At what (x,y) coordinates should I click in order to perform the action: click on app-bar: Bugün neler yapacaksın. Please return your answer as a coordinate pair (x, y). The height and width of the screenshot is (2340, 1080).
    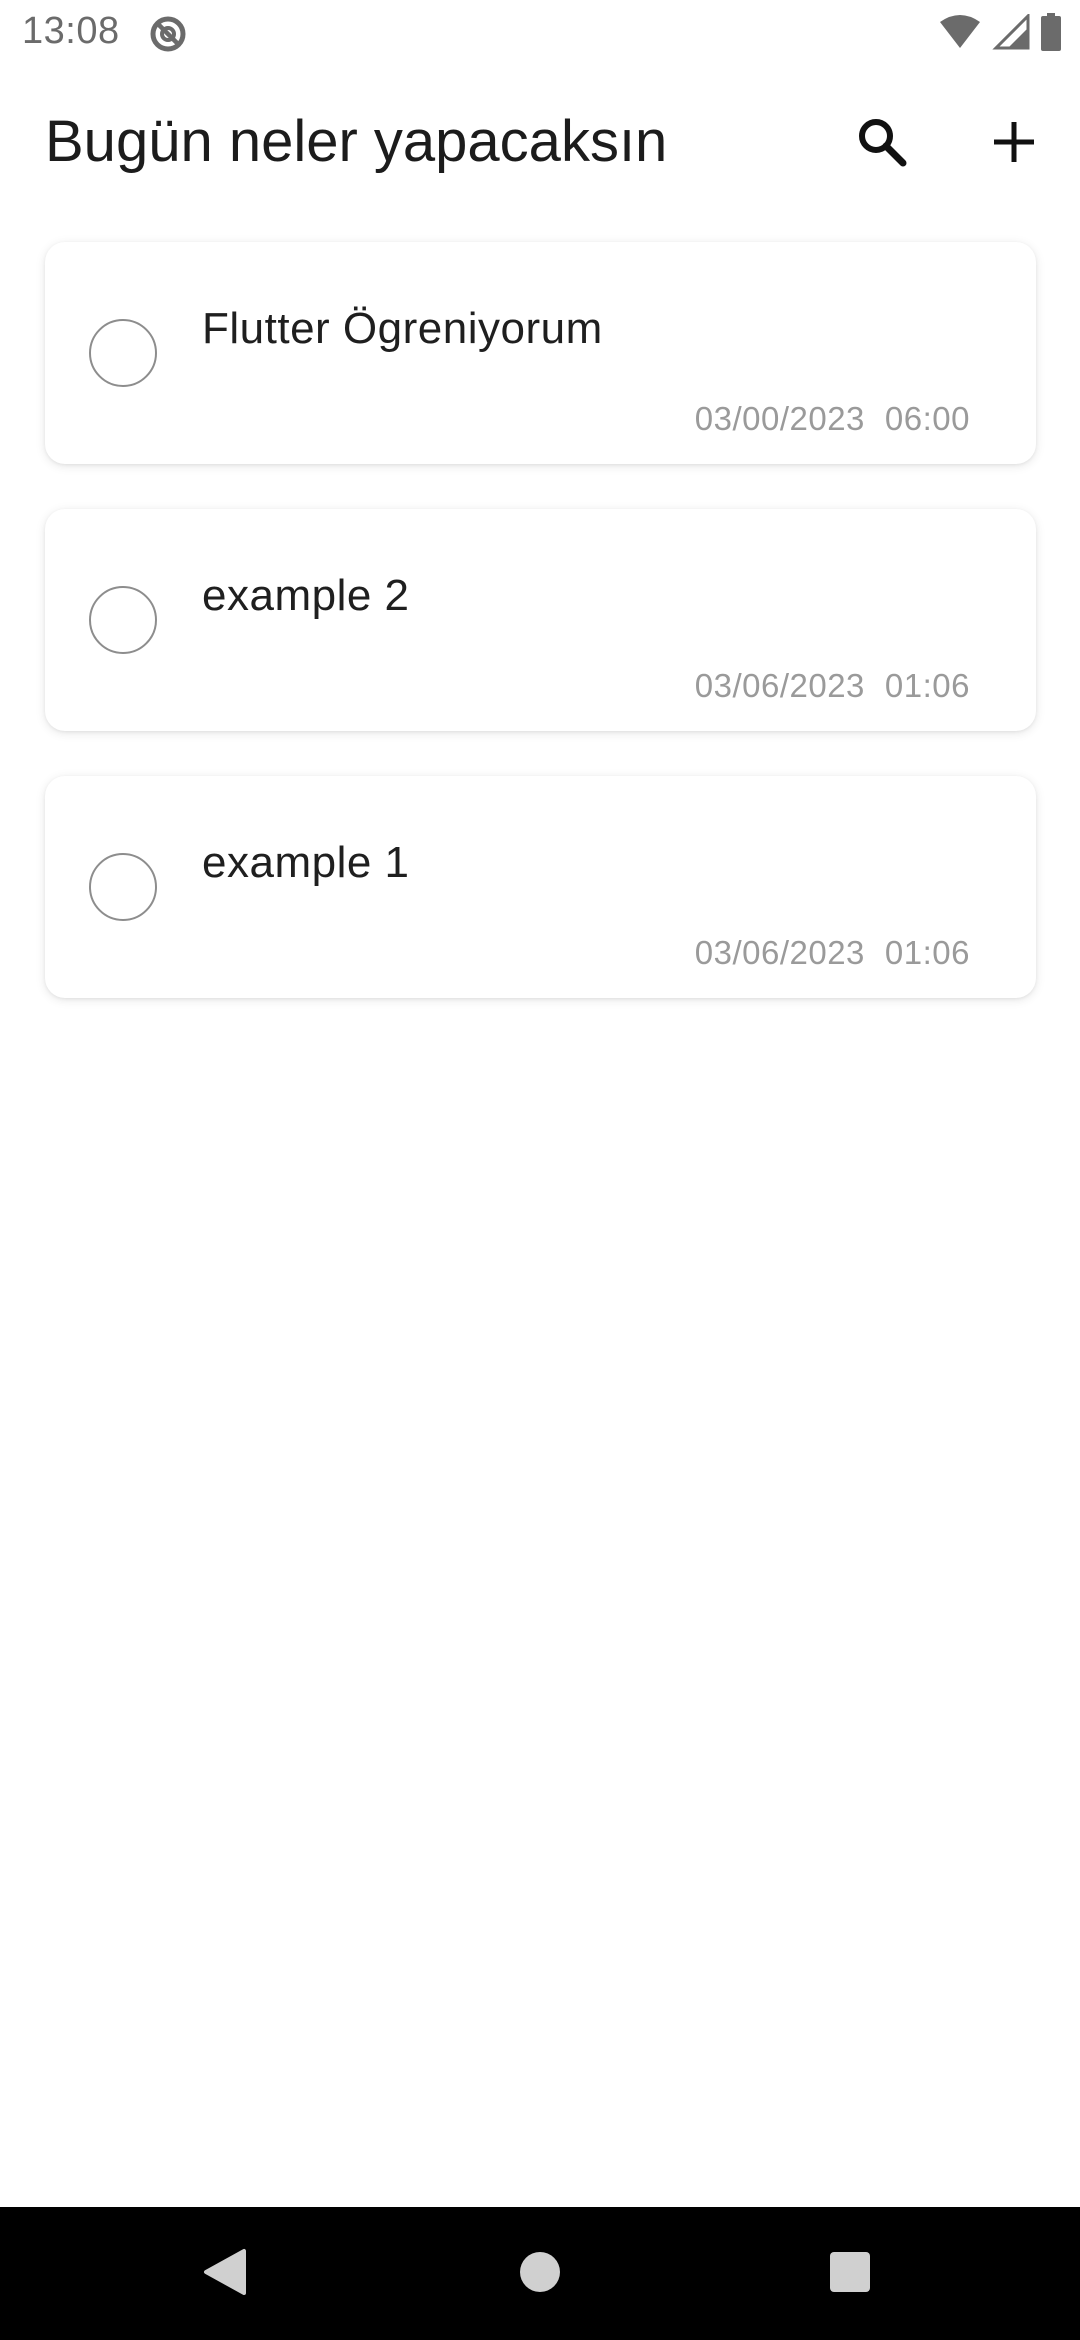
    Looking at the image, I should click on (540, 143).